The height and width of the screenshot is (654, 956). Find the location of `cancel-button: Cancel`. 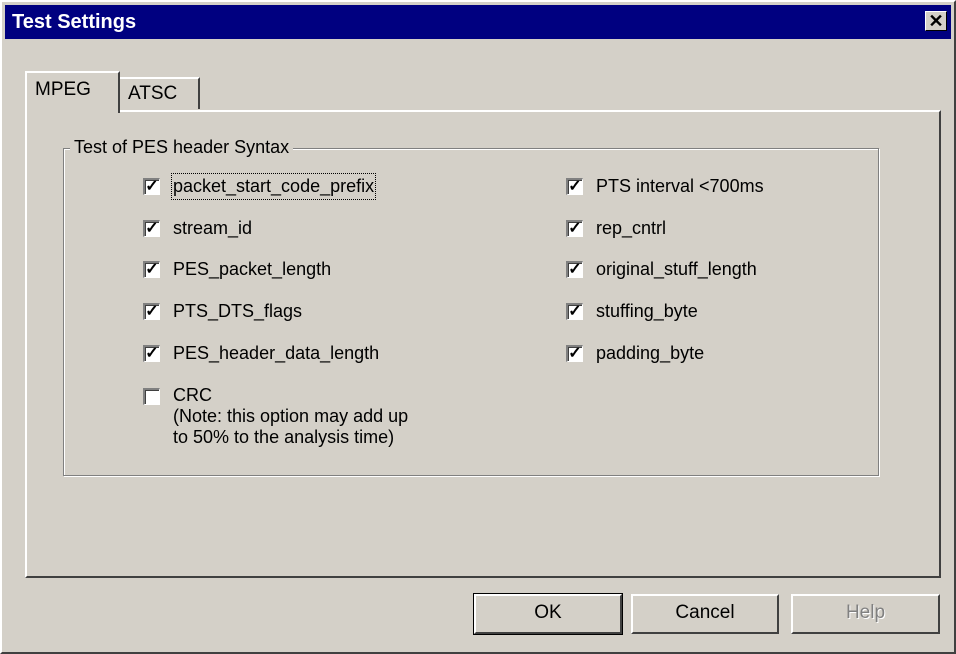

cancel-button: Cancel is located at coordinates (705, 614).